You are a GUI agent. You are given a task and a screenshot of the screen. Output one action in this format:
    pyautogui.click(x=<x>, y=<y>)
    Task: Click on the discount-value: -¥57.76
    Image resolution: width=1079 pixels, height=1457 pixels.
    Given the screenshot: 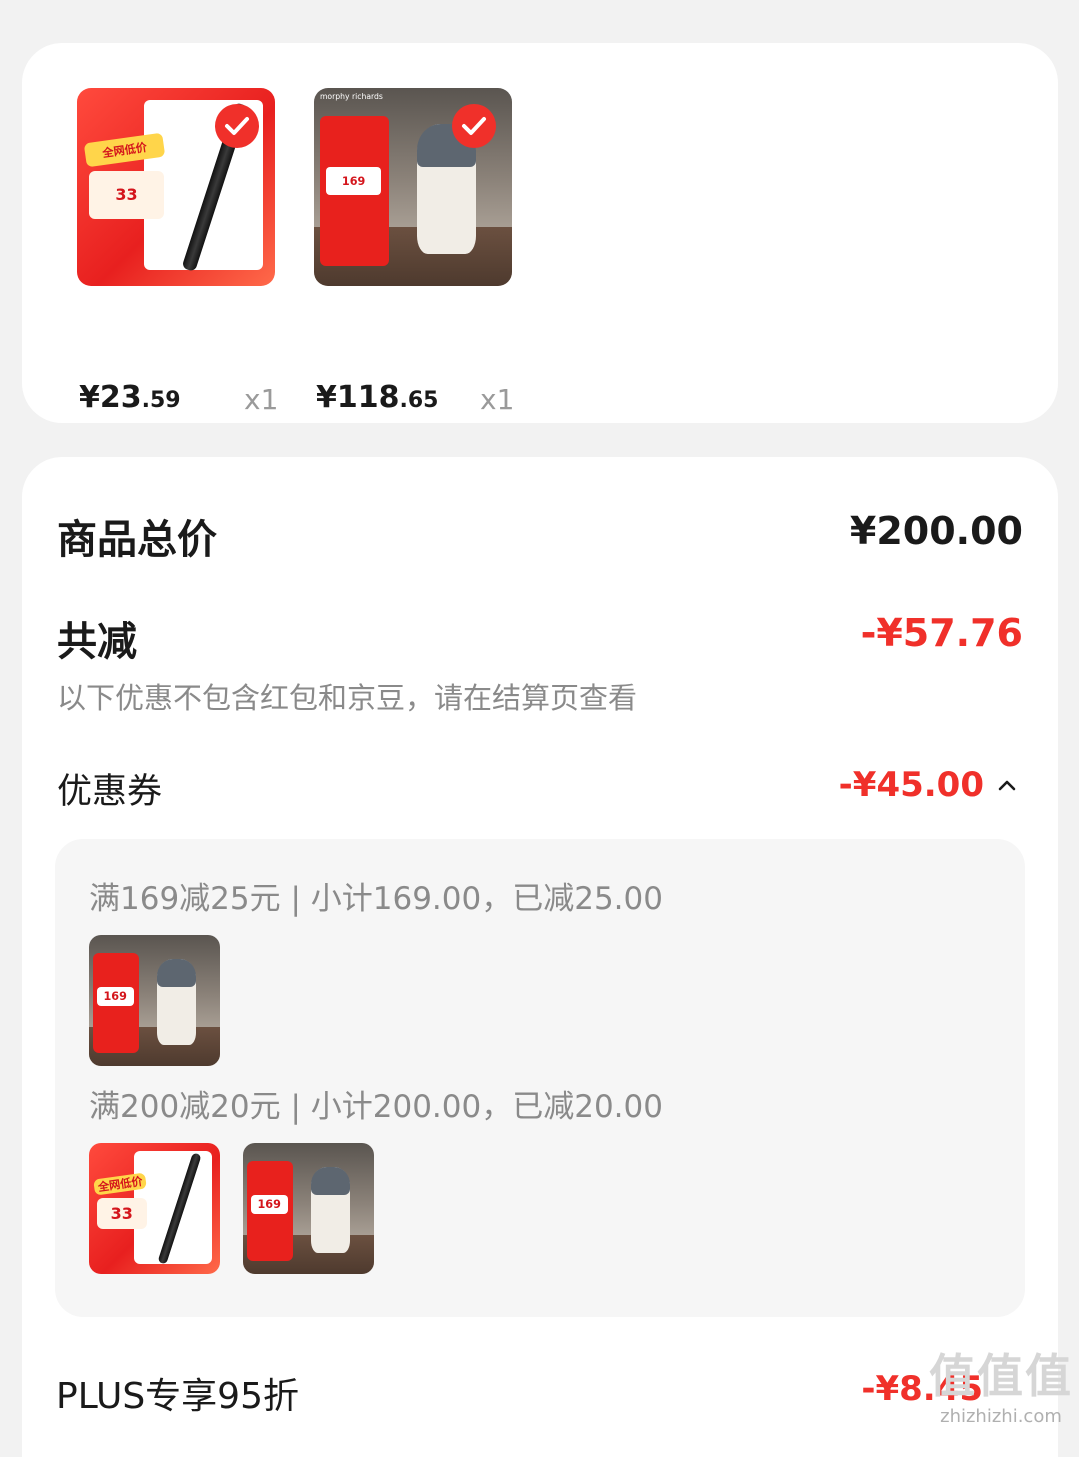 What is the action you would take?
    pyautogui.click(x=941, y=633)
    